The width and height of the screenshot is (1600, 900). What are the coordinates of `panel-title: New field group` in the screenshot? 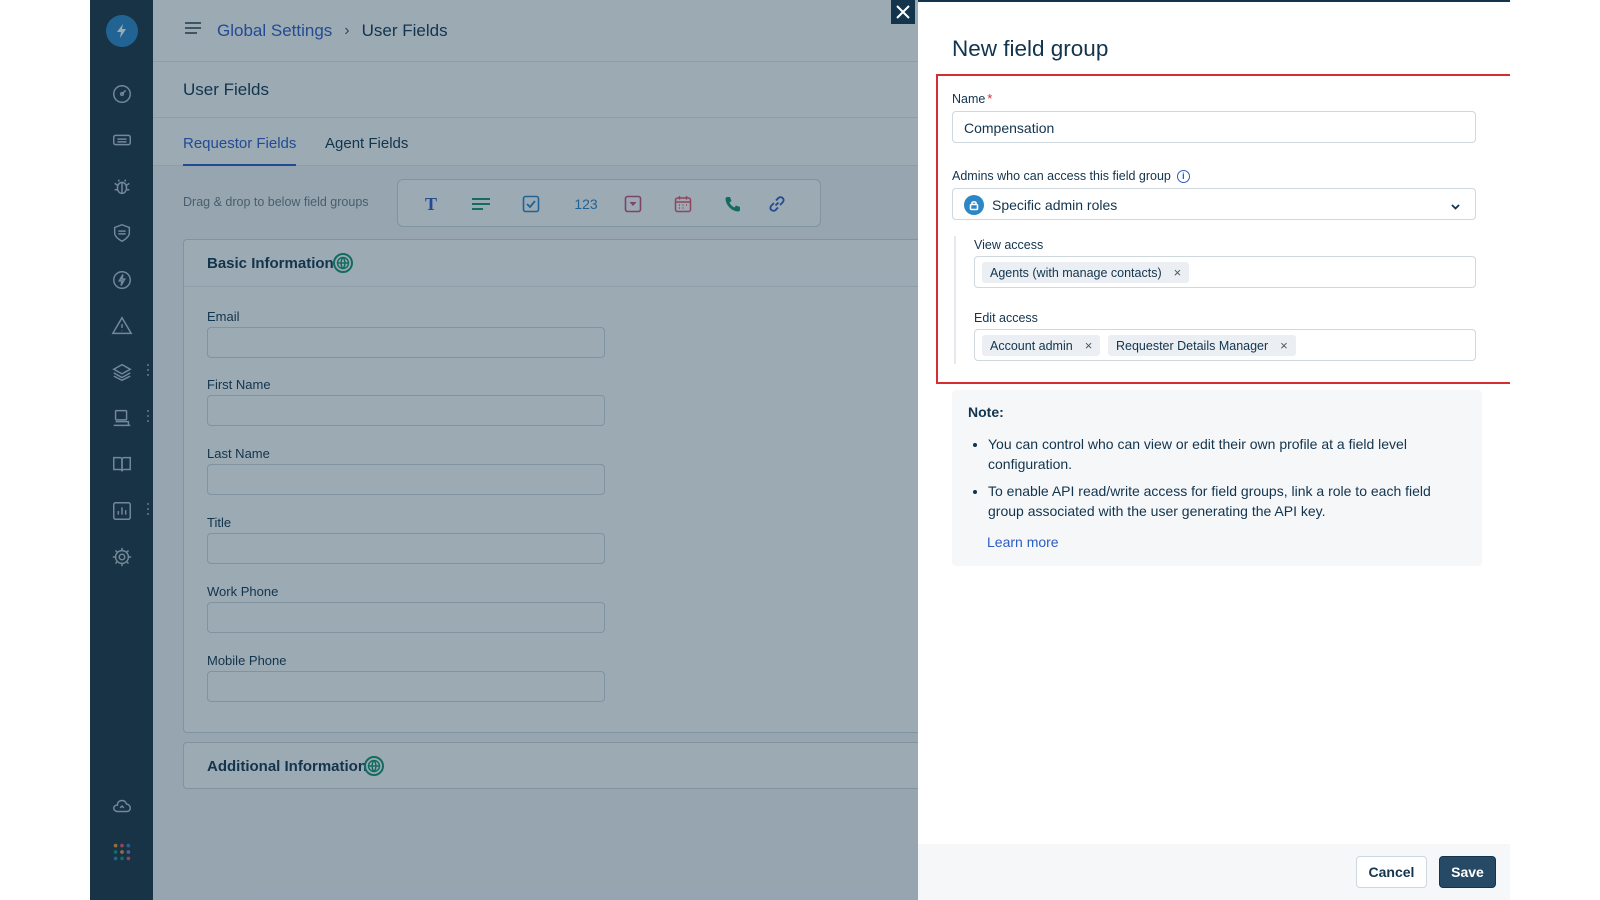 It's located at (1030, 48).